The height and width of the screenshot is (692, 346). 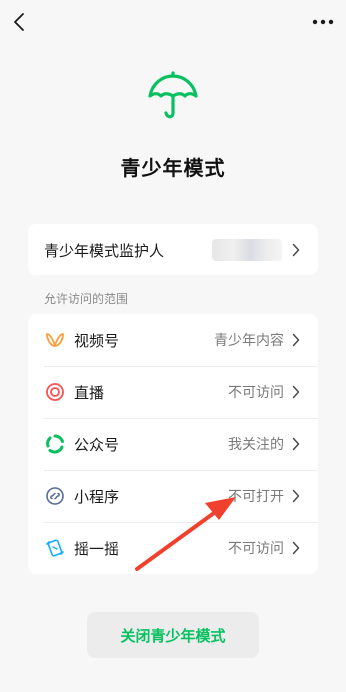 I want to click on guardian-row: 青少年模式监护人, so click(x=173, y=250).